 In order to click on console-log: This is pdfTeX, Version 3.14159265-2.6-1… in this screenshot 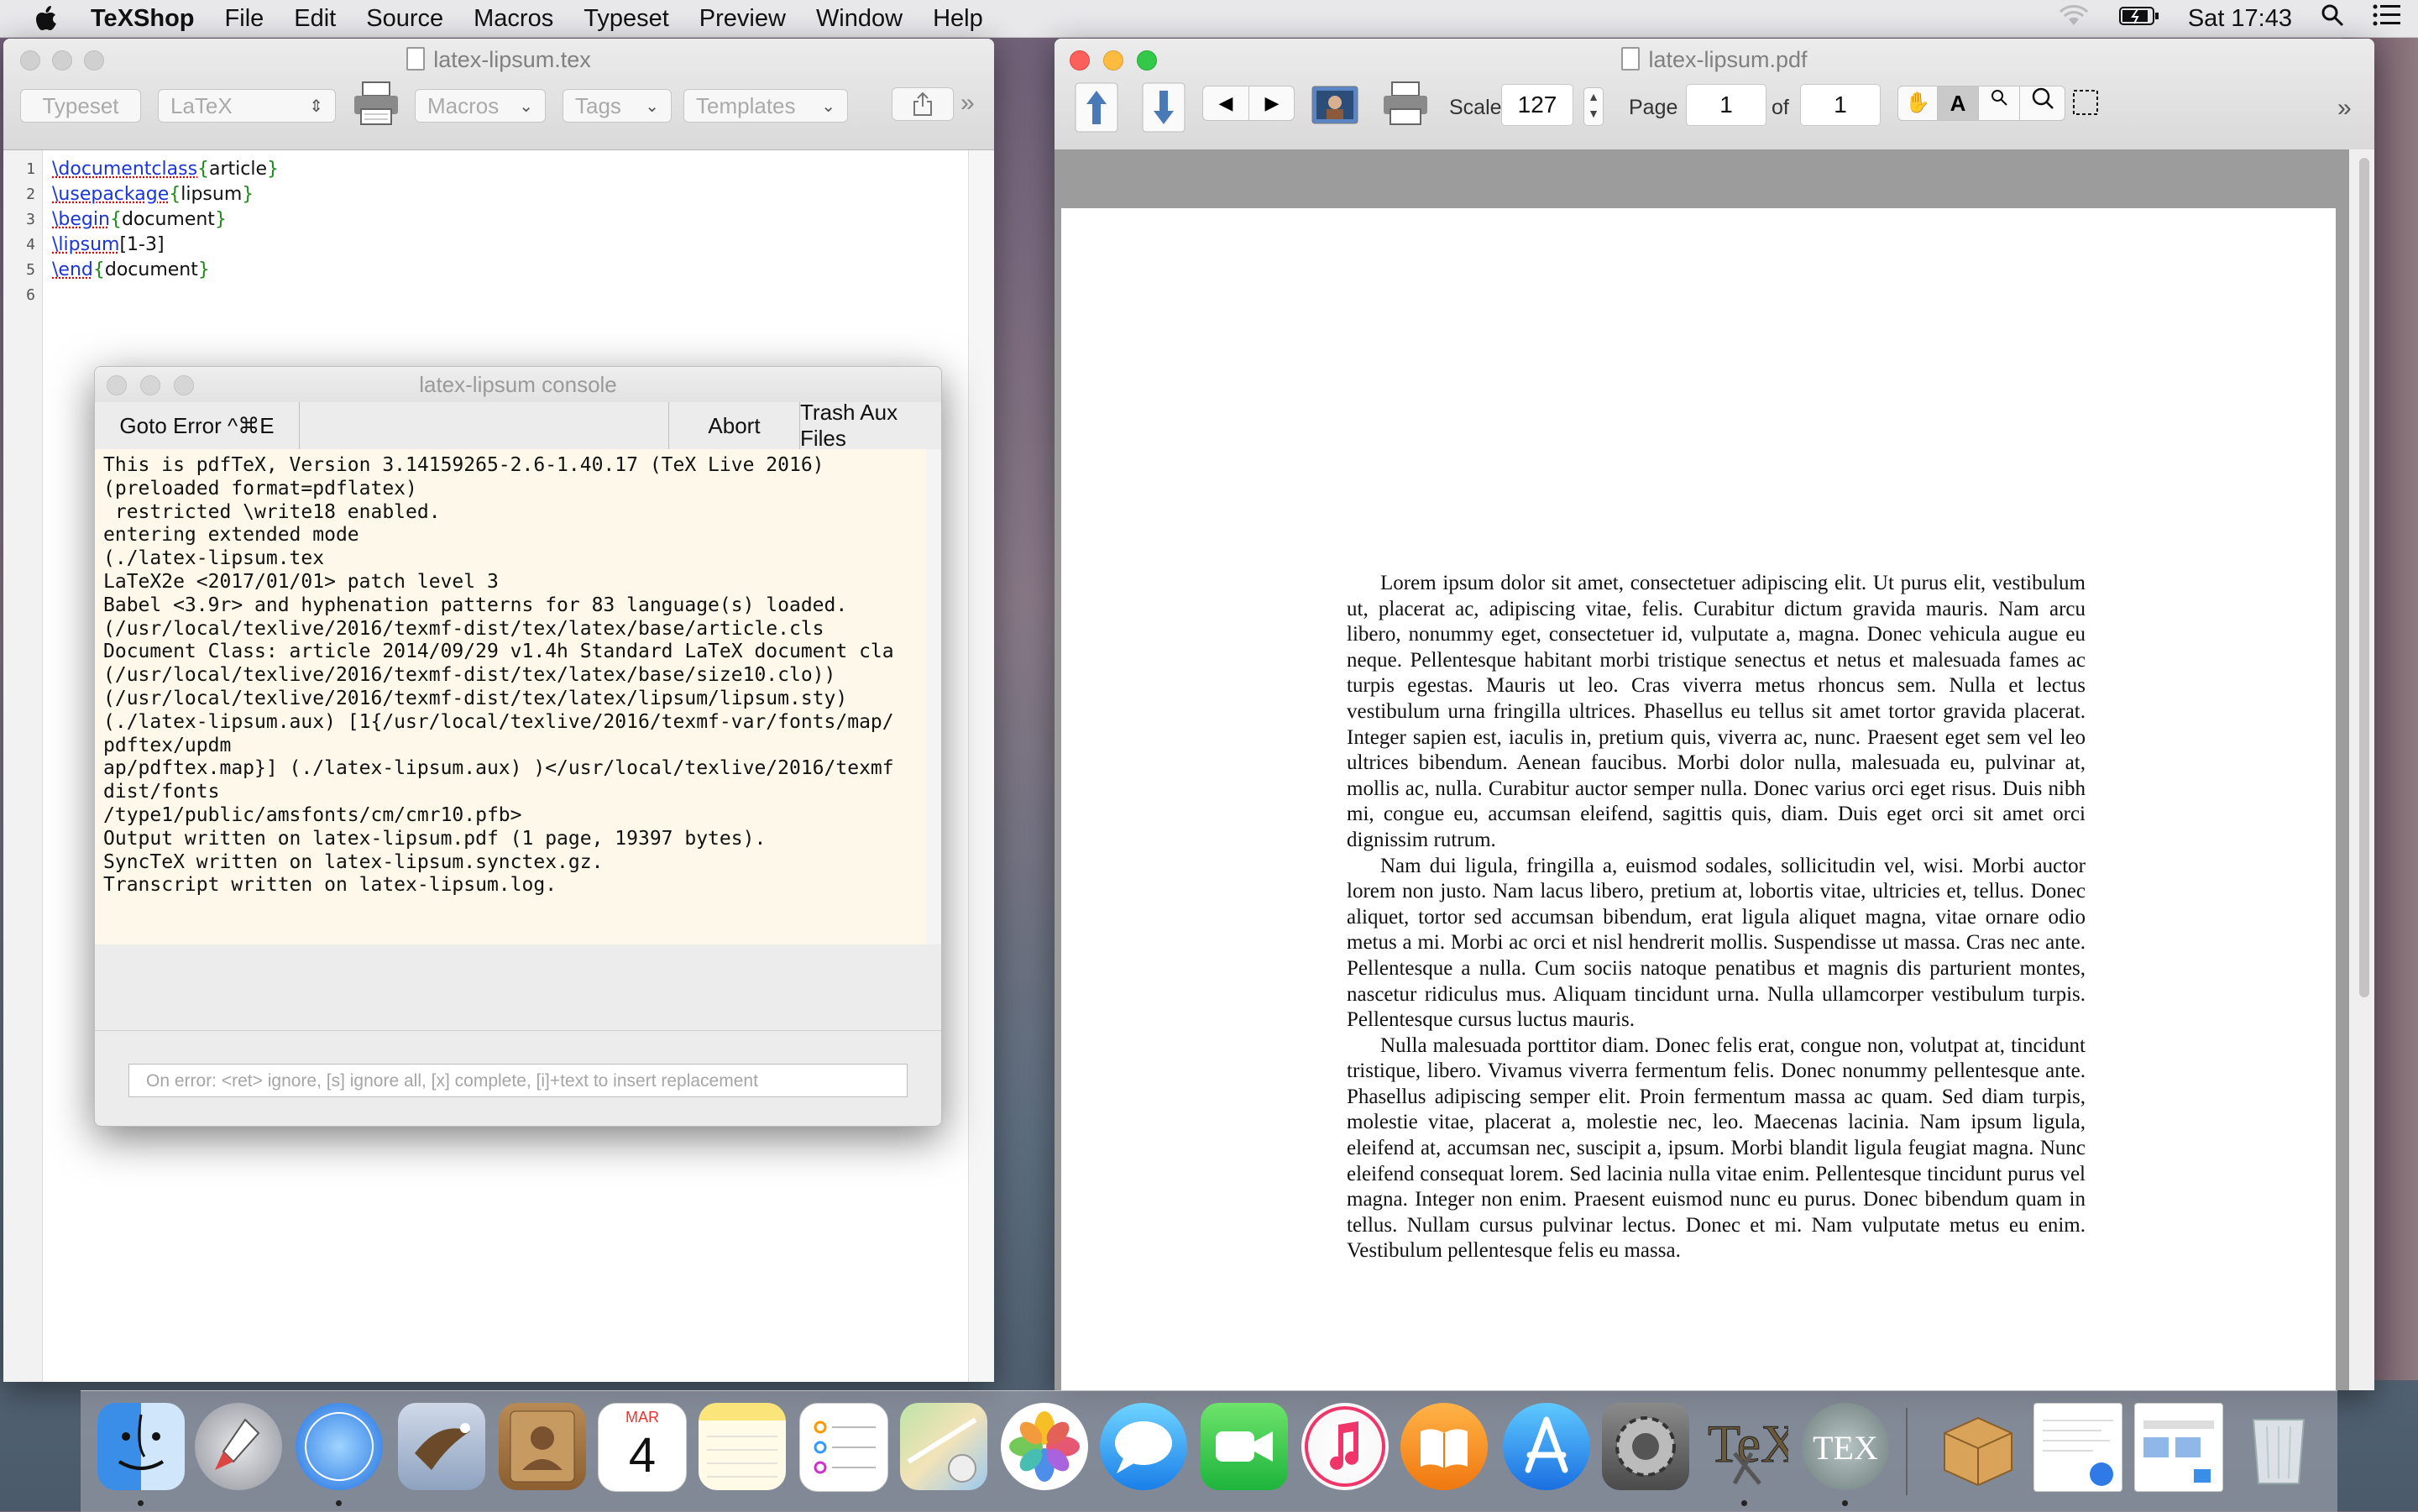, I will do `click(511, 696)`.